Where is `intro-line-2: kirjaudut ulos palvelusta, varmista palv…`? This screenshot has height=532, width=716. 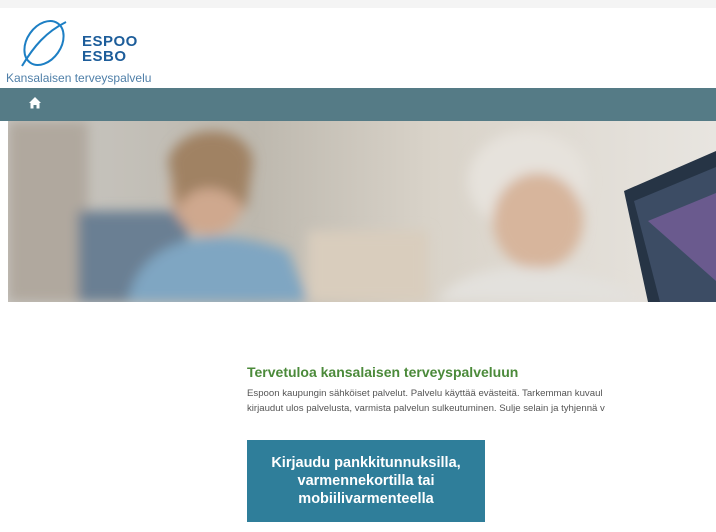
intro-line-2: kirjaudut ulos palvelusta, varmista palv… is located at coordinates (426, 408).